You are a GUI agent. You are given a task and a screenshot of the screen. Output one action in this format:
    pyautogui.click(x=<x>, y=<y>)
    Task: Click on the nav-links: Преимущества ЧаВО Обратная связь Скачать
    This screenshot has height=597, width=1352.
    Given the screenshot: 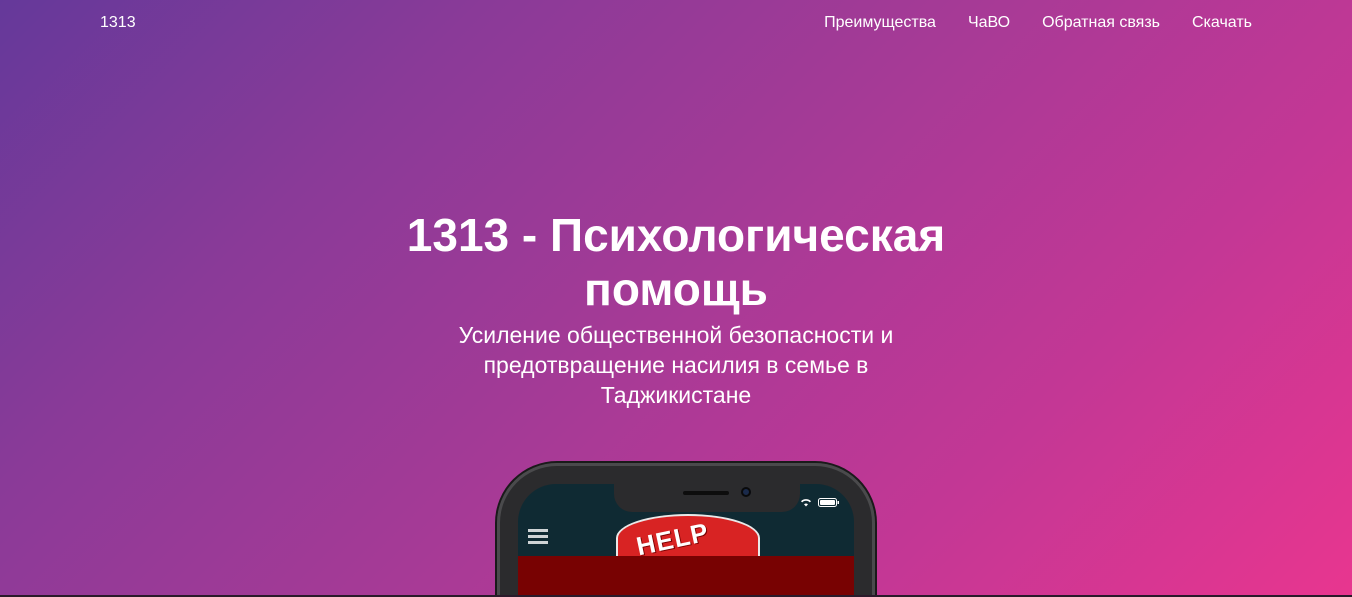 What is the action you would take?
    pyautogui.click(x=1038, y=23)
    